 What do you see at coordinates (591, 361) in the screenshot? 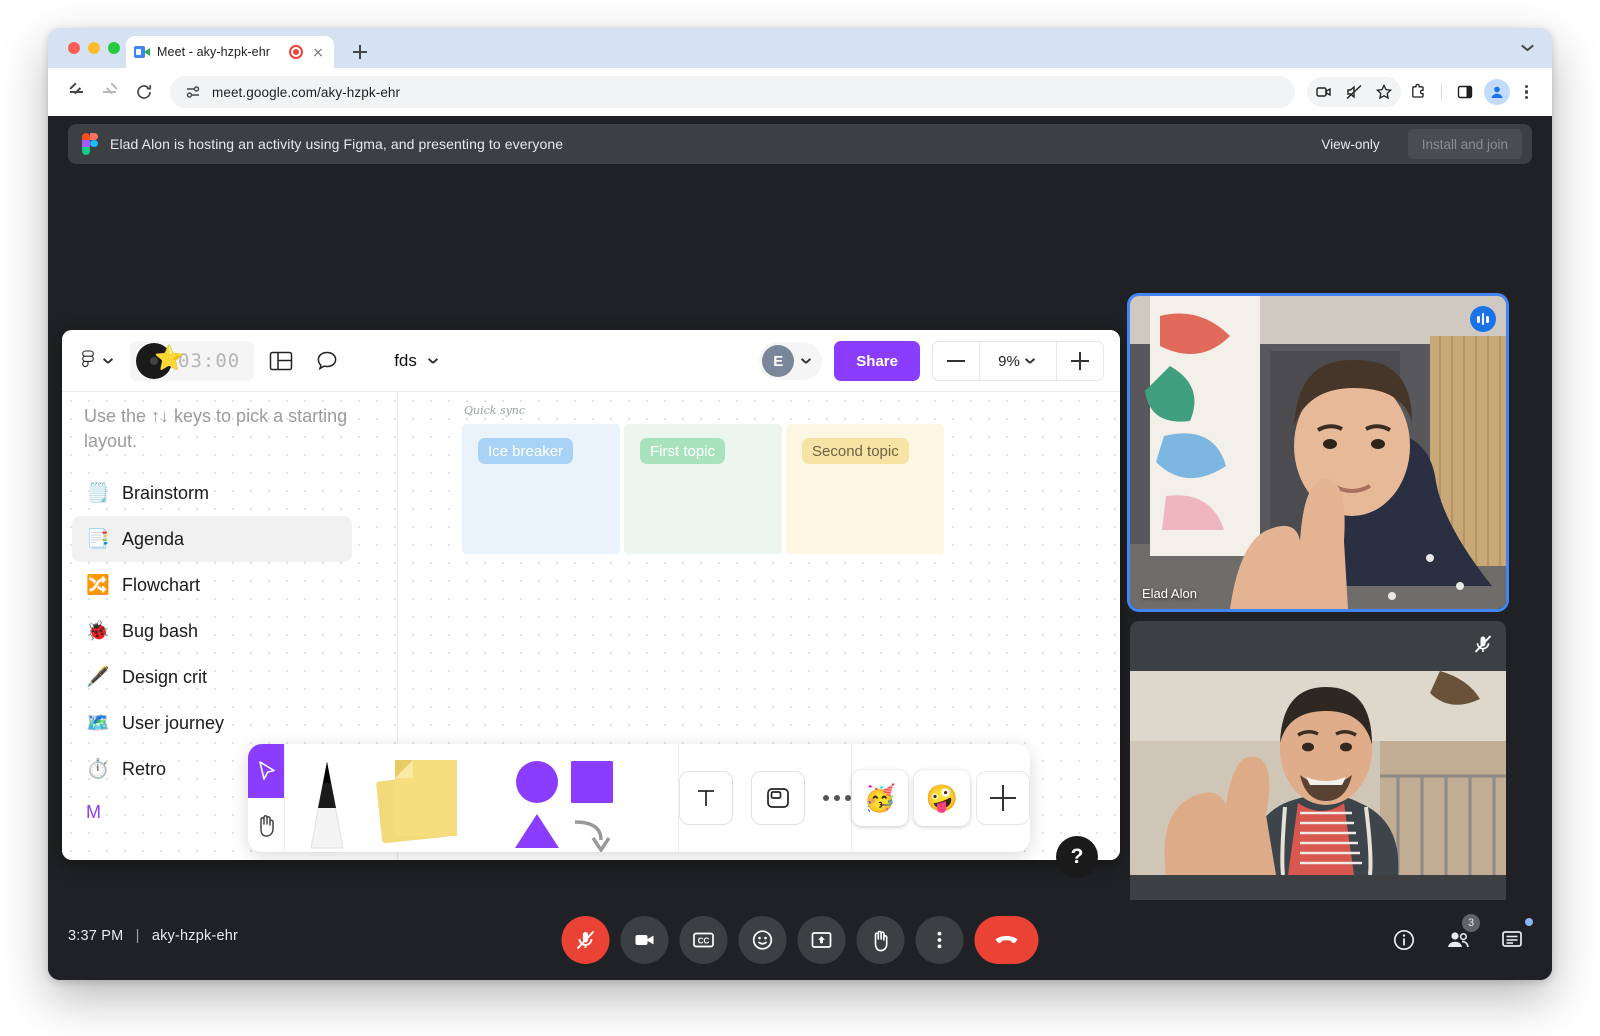
I see `figma-toolbar: ⭐ 03:00 fds E Share 9%` at bounding box center [591, 361].